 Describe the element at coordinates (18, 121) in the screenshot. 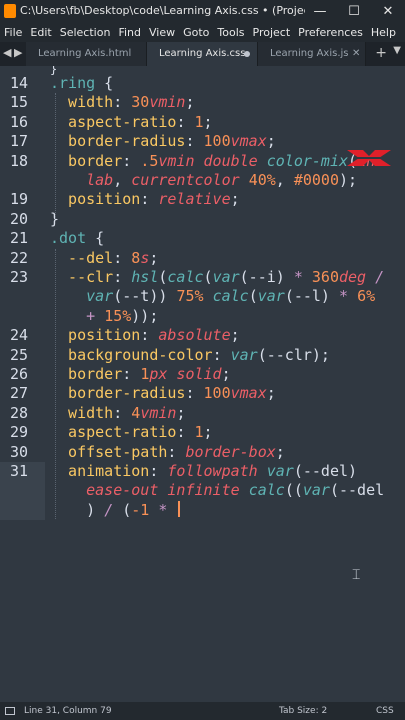

I see `line-number: 16` at that location.